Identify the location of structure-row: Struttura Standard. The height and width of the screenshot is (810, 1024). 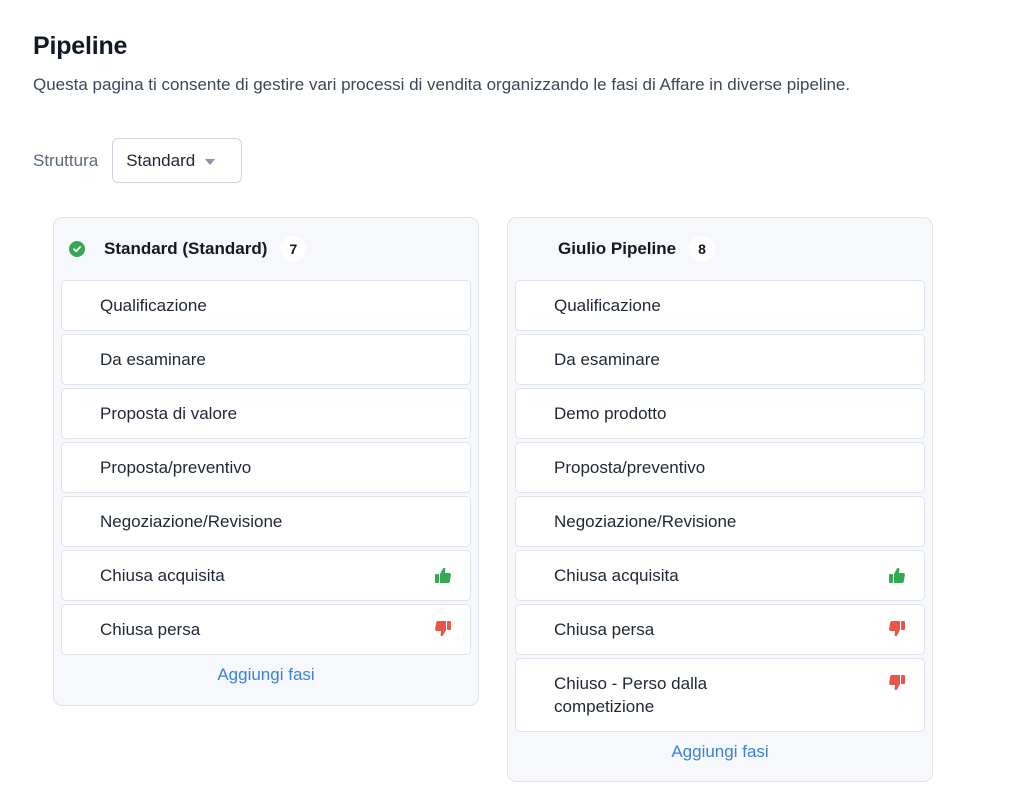
(138, 160).